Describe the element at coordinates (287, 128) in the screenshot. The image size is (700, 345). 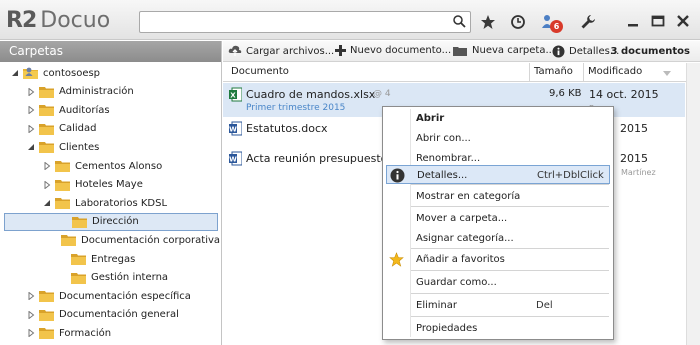
I see `document-name: Estatutos.docx` at that location.